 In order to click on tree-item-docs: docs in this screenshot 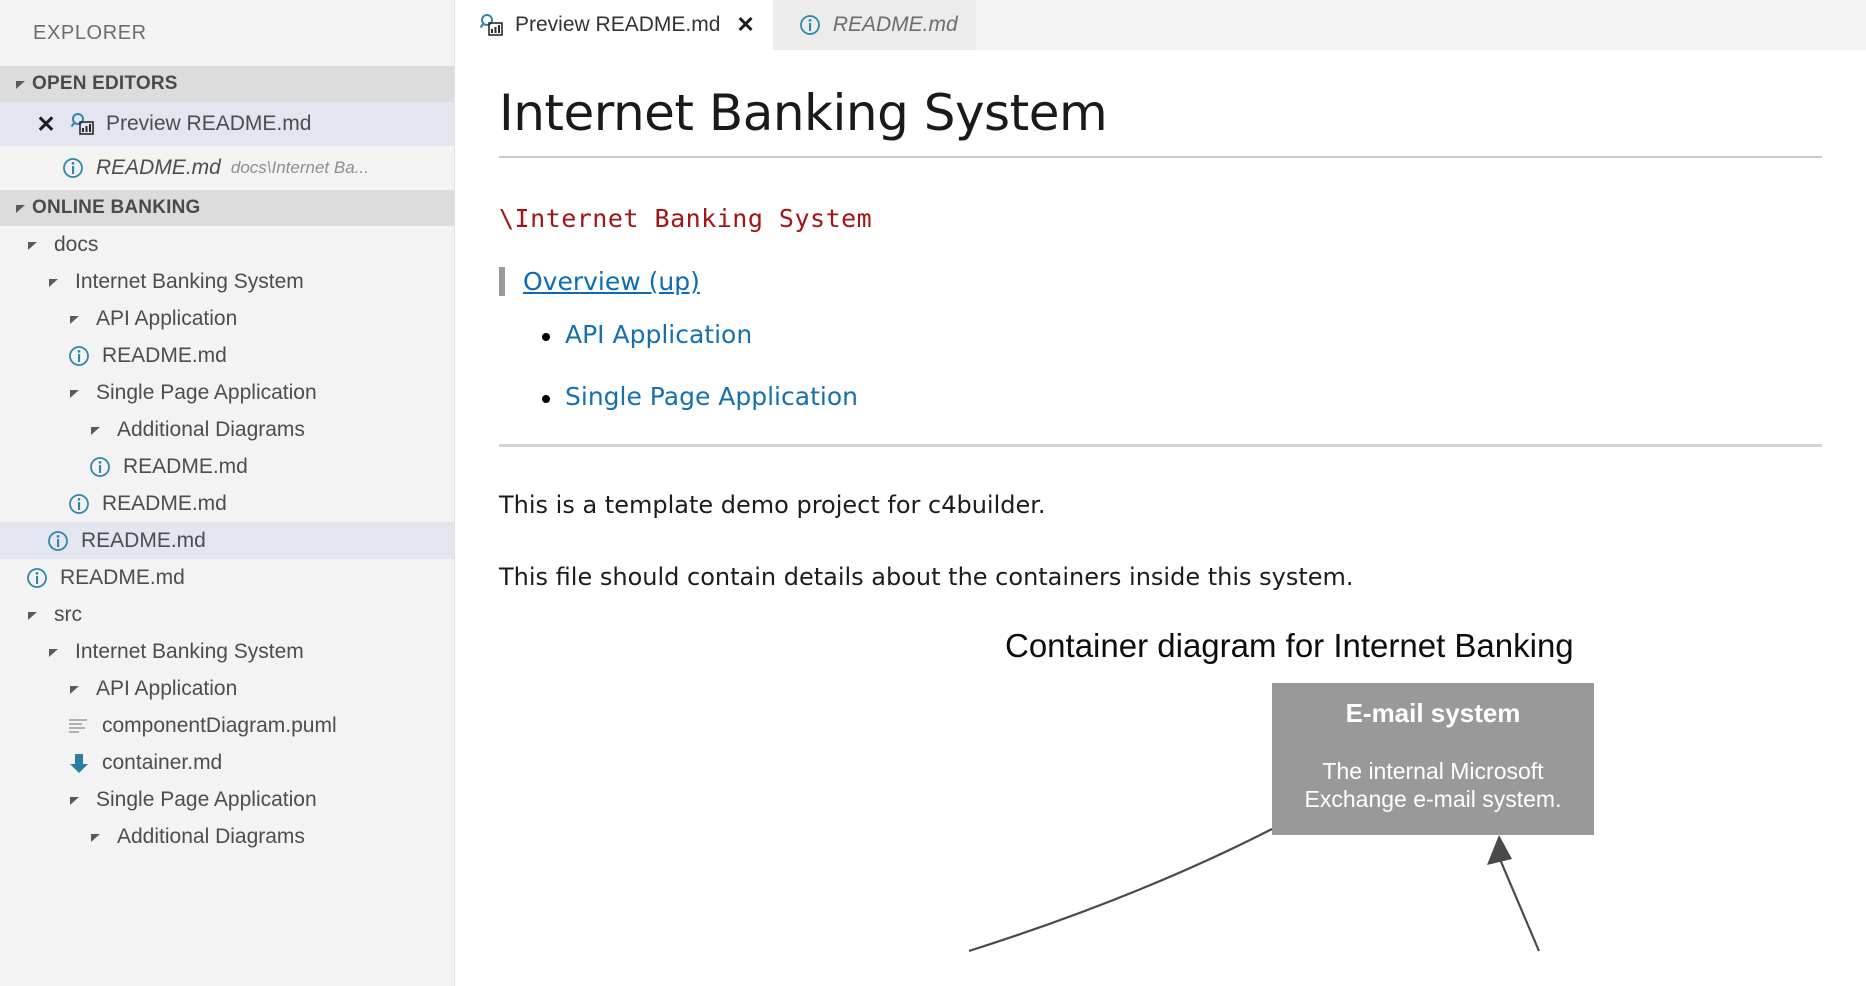, I will do `click(227, 244)`.